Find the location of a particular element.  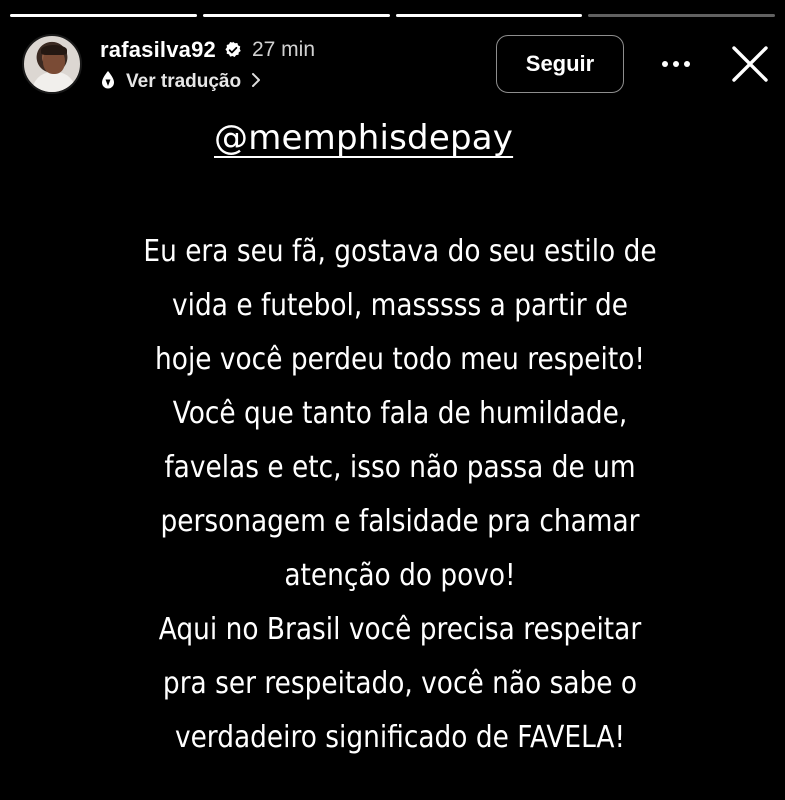

story-meta: rafasilva92 27 min Ver tradução is located at coordinates (207, 66).